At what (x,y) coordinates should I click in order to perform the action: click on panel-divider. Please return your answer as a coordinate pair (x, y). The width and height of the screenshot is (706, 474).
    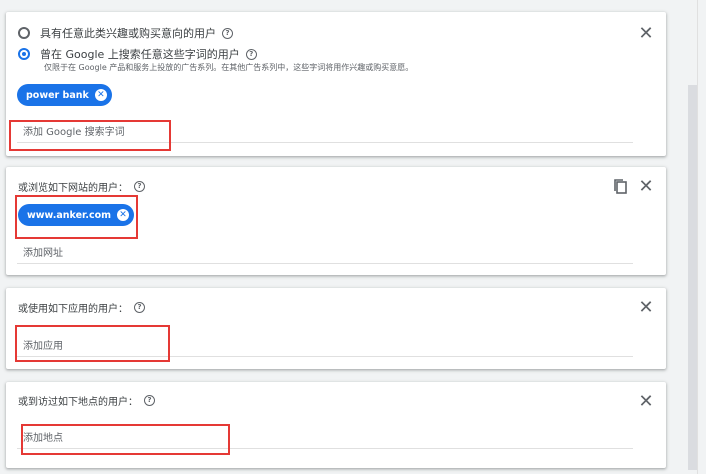
    Looking at the image, I should click on (697, 237).